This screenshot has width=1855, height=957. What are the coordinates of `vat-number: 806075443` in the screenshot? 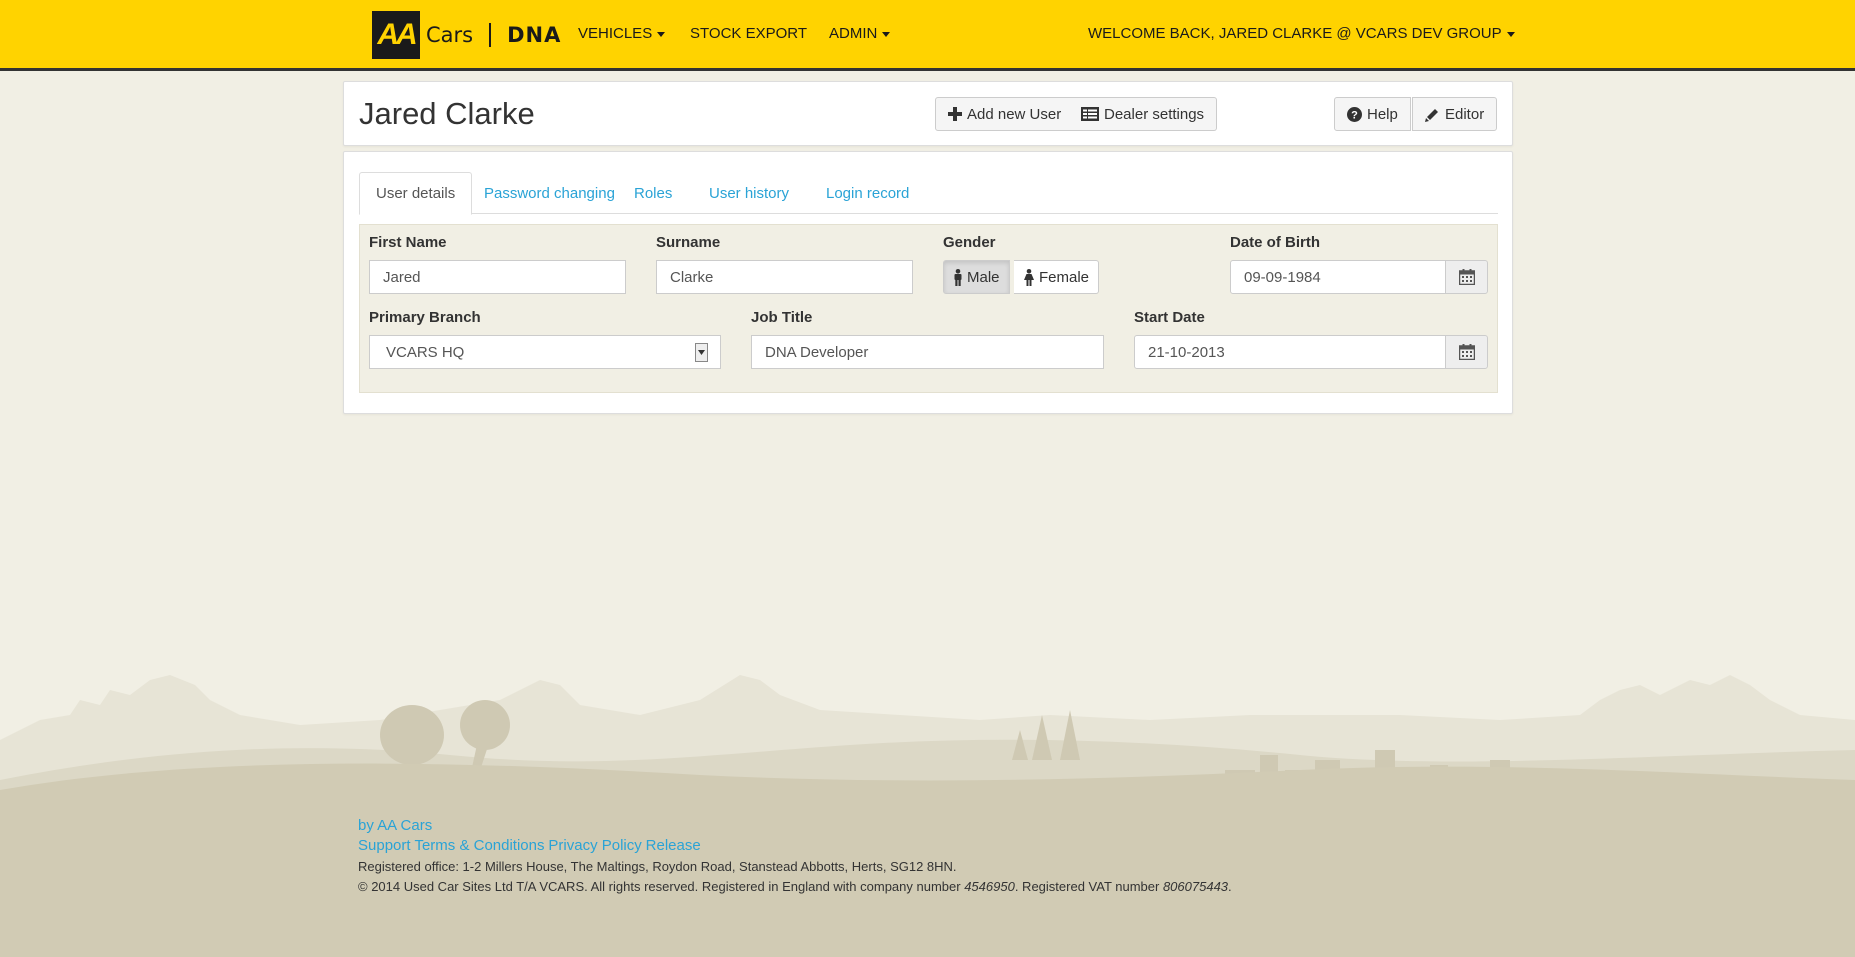 It's located at (1195, 886).